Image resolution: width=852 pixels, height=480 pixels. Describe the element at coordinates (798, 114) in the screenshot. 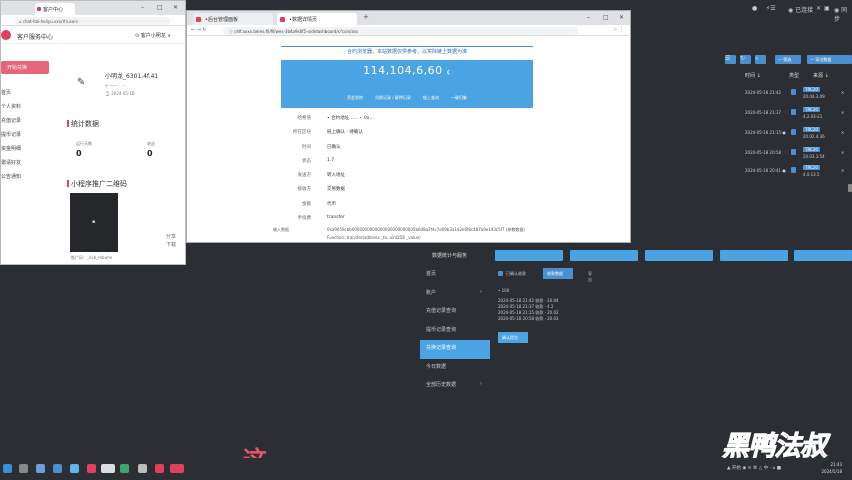

I see `table-row: 2024-05-18 21:37 TRC20 4.2.03-21 ✕` at that location.